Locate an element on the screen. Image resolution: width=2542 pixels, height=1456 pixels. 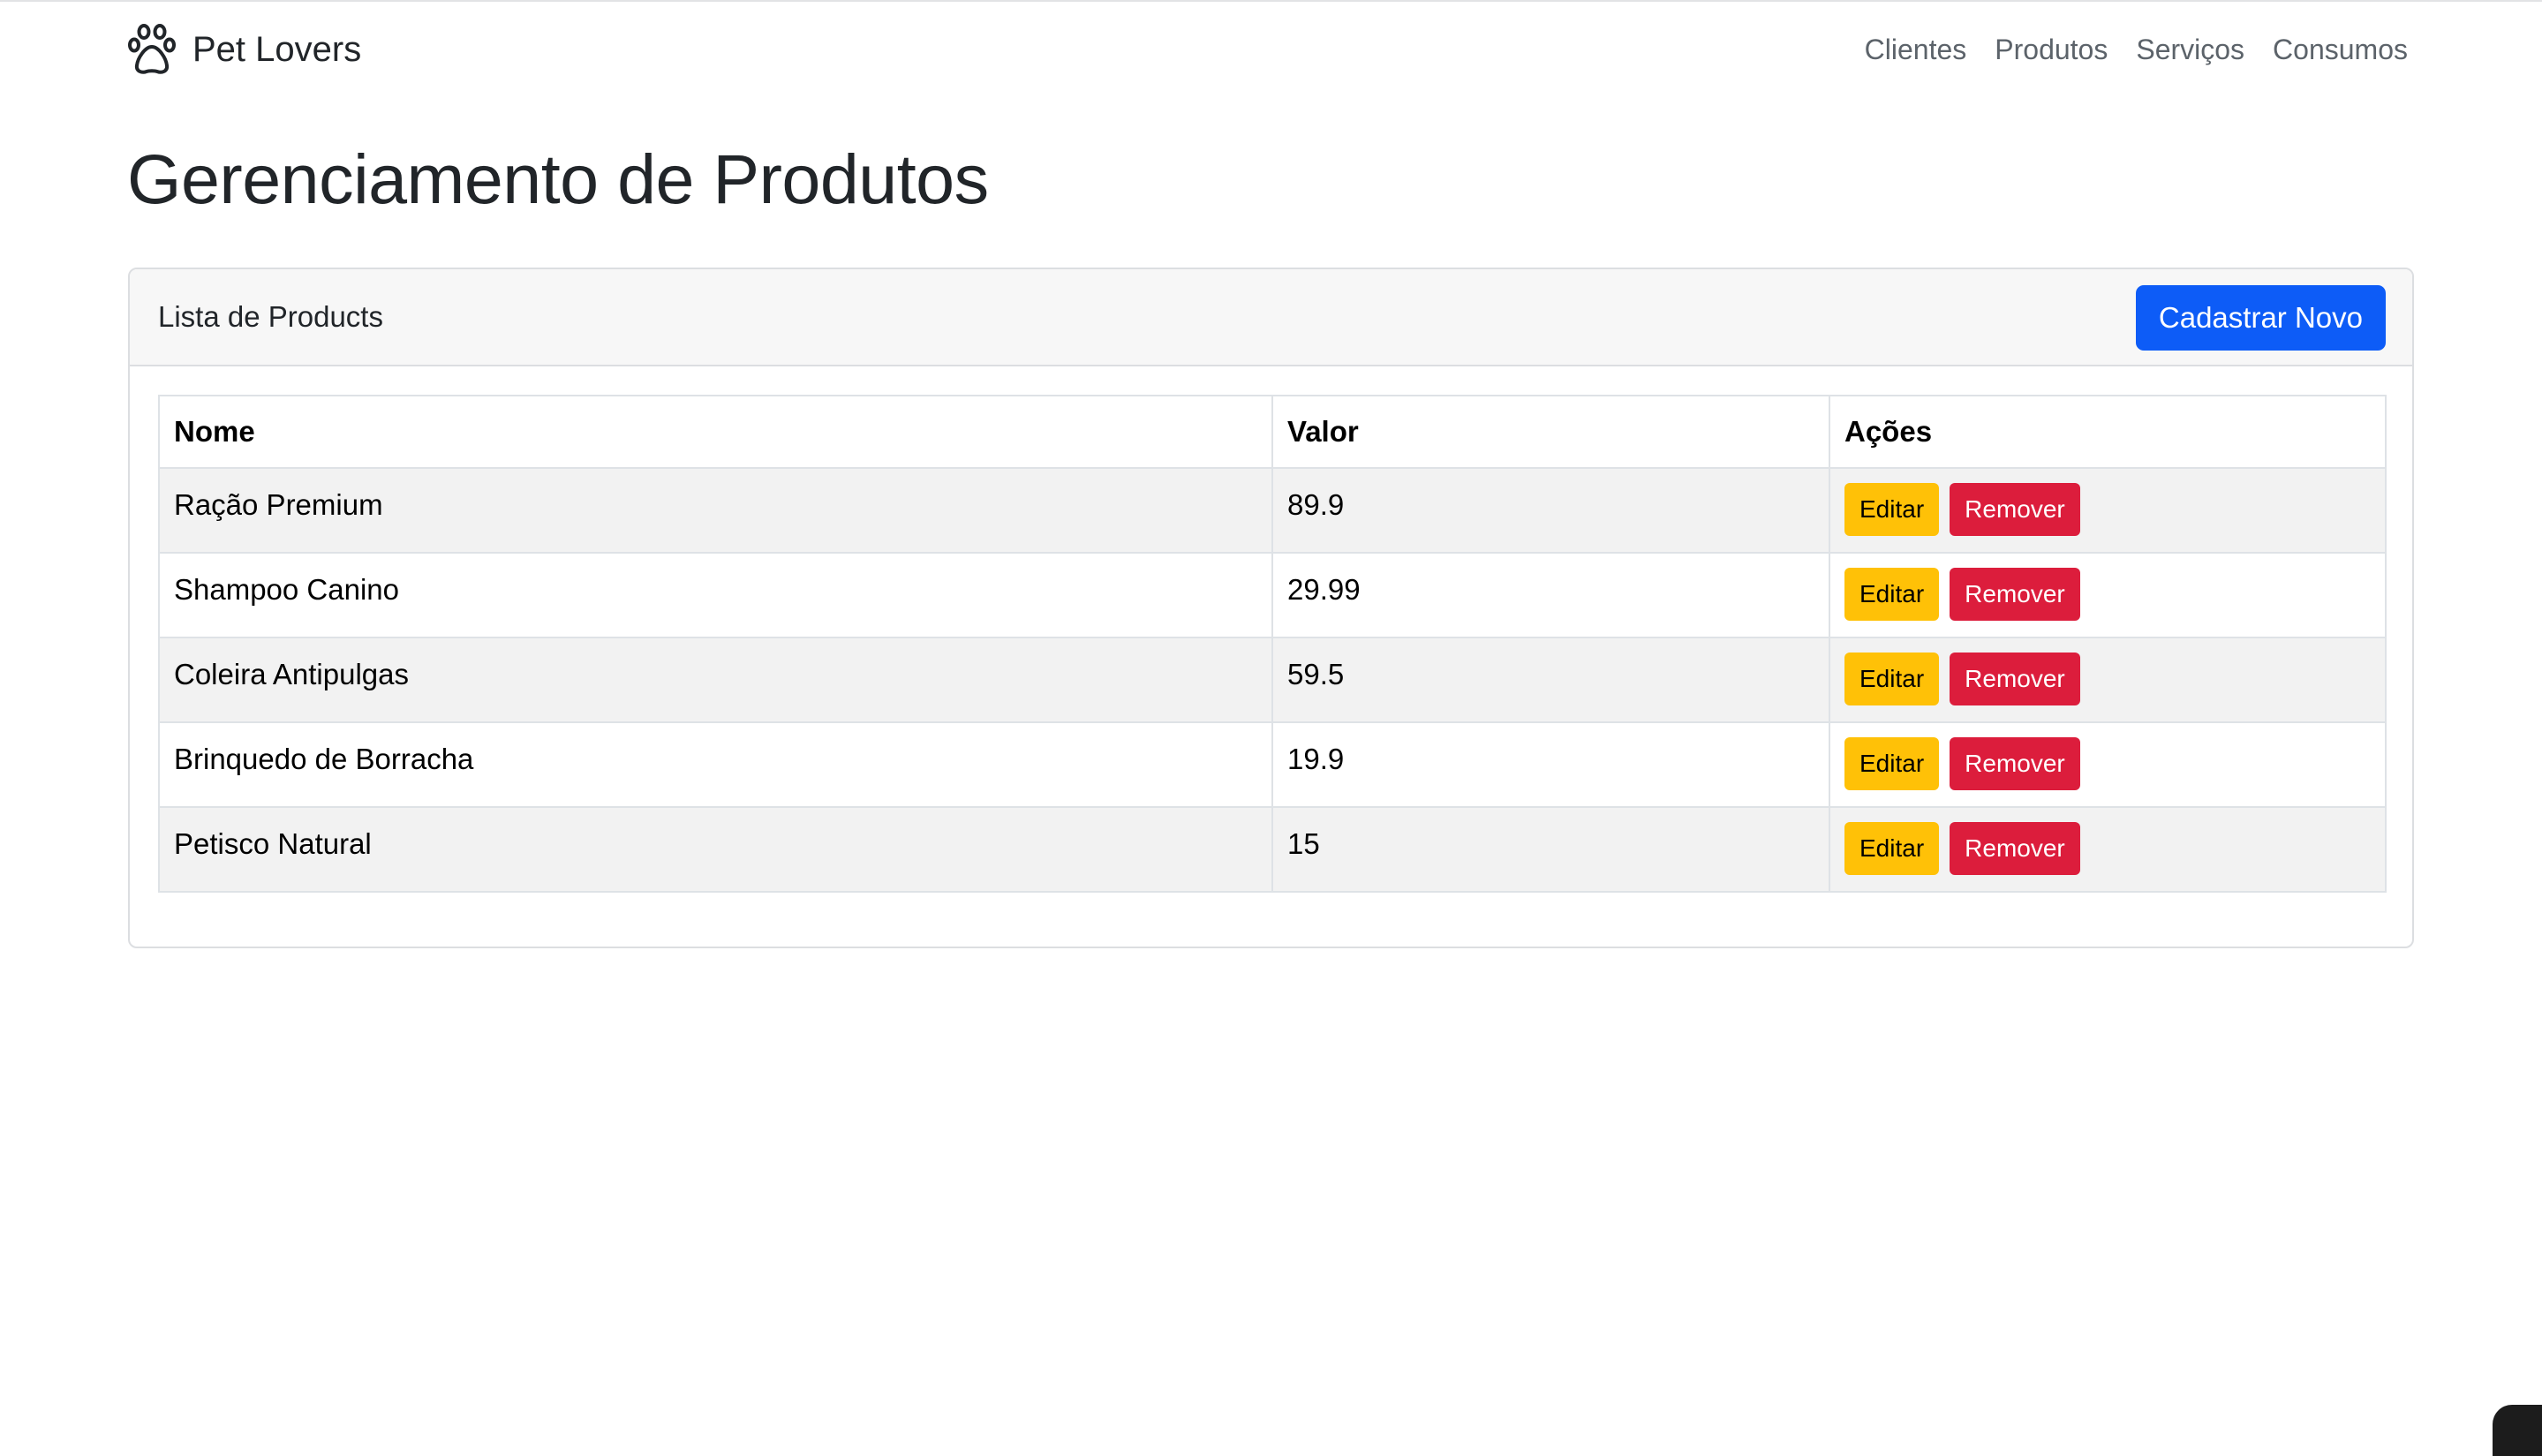
table-row: Brinquedo de Borracha 19.9 Editar Remover is located at coordinates (1272, 764).